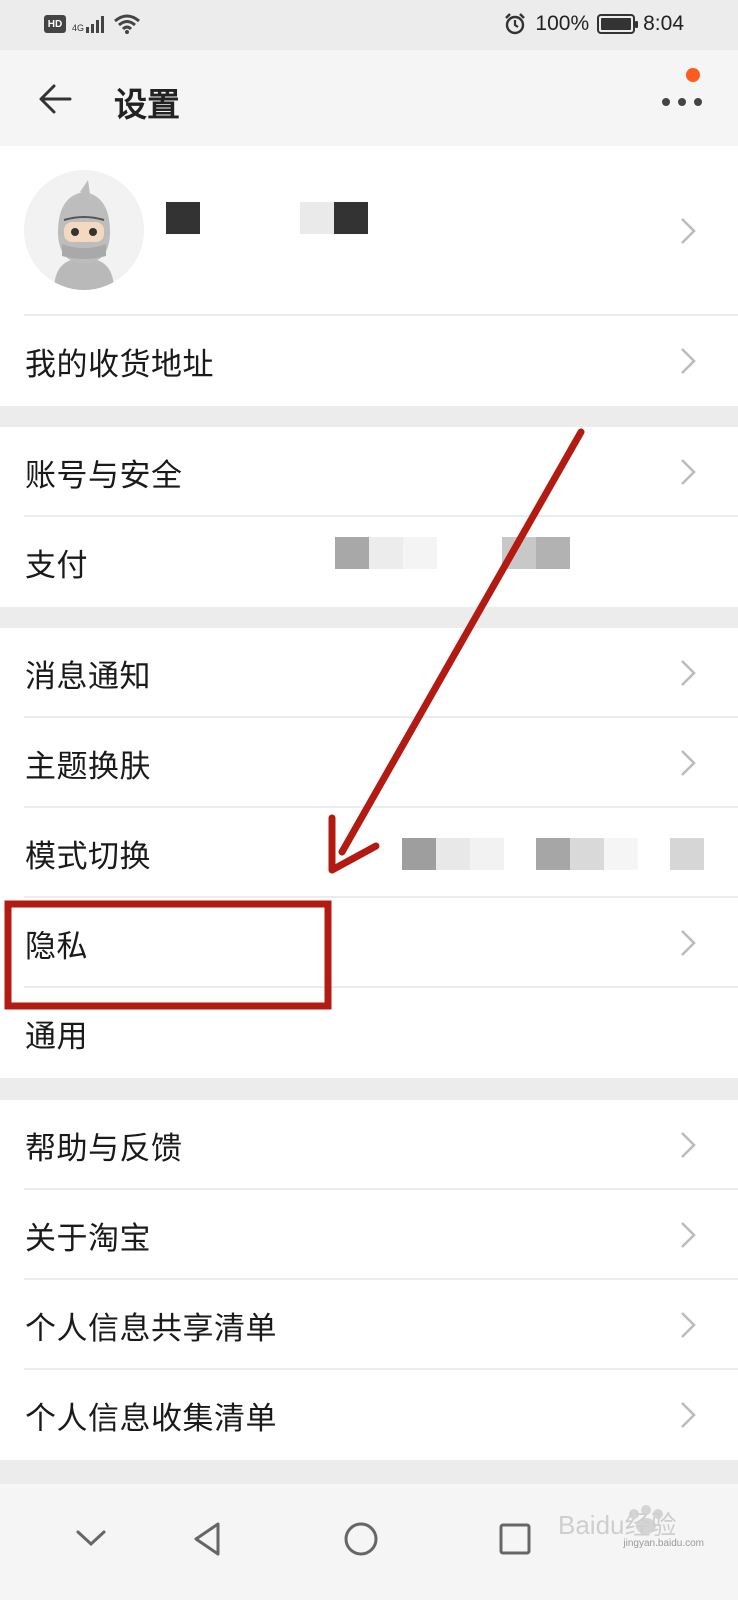 This screenshot has width=738, height=1600. Describe the element at coordinates (183, 218) in the screenshot. I see `redacted-username` at that location.